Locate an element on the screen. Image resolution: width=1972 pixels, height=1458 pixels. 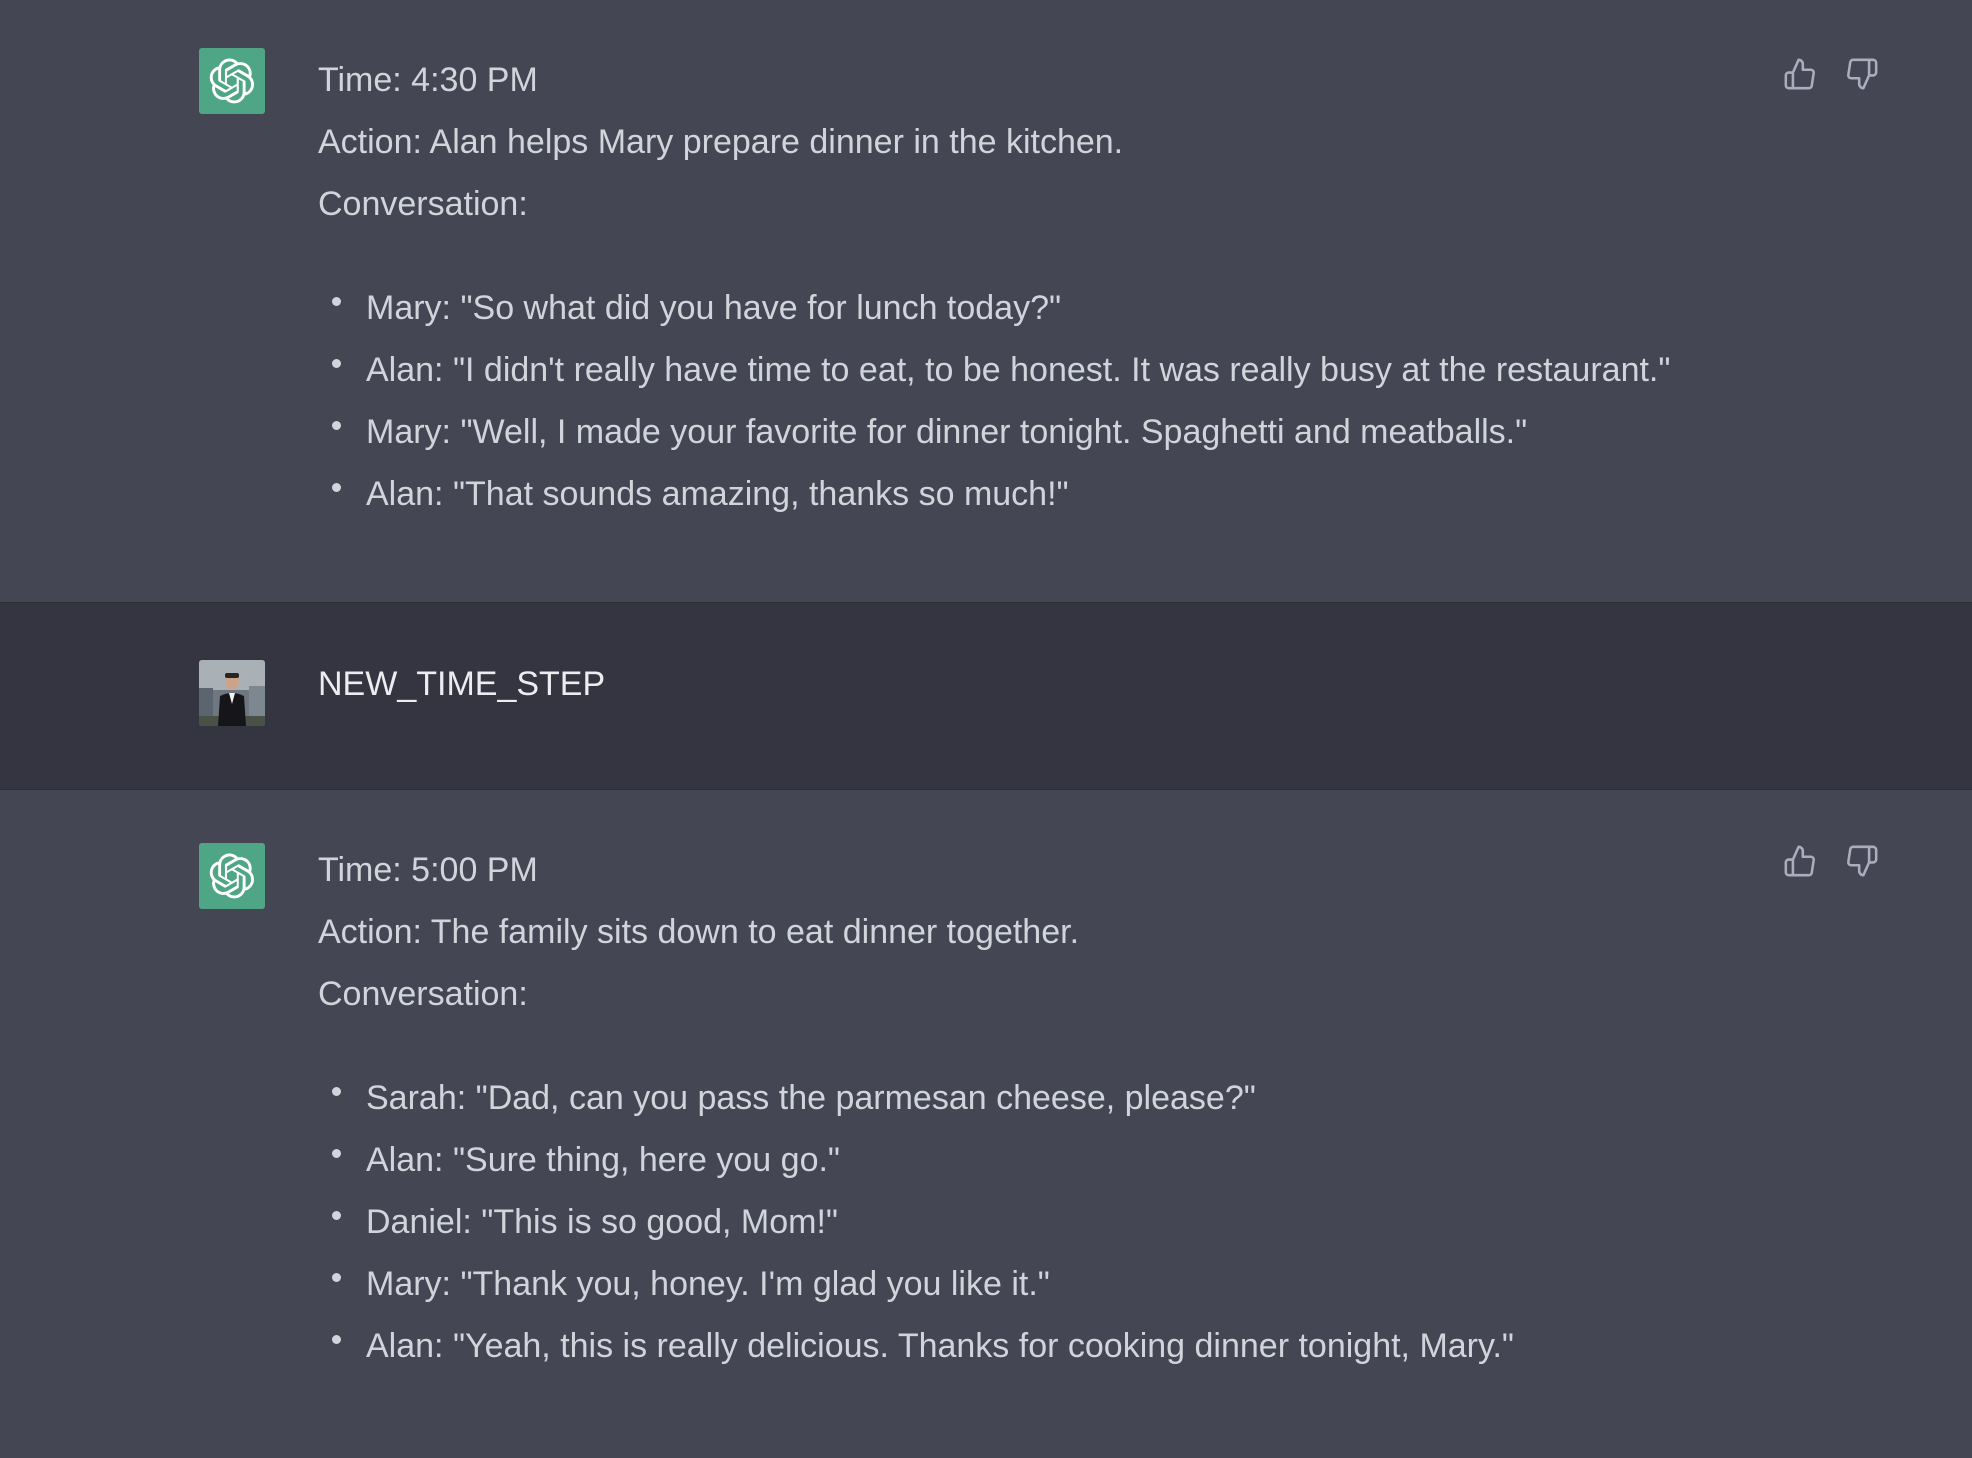
user-message-content: NEW_TIME_STEP is located at coordinates (1015, 684).